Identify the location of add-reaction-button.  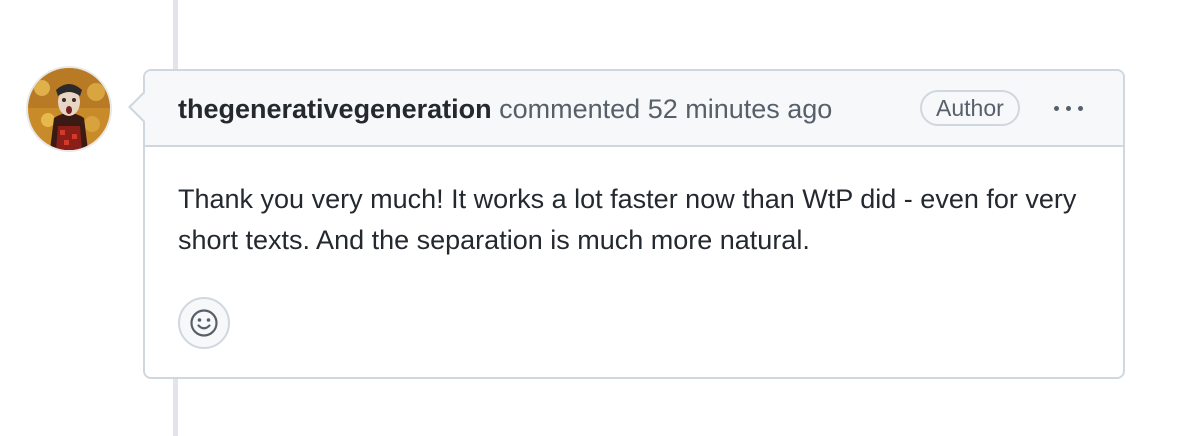
(204, 323).